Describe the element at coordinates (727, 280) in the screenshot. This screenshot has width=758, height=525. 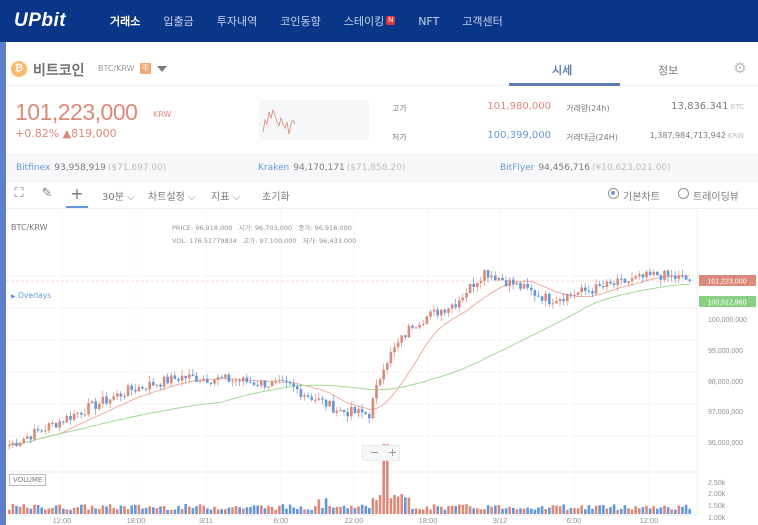
I see `current-price-tag: 101,223,000` at that location.